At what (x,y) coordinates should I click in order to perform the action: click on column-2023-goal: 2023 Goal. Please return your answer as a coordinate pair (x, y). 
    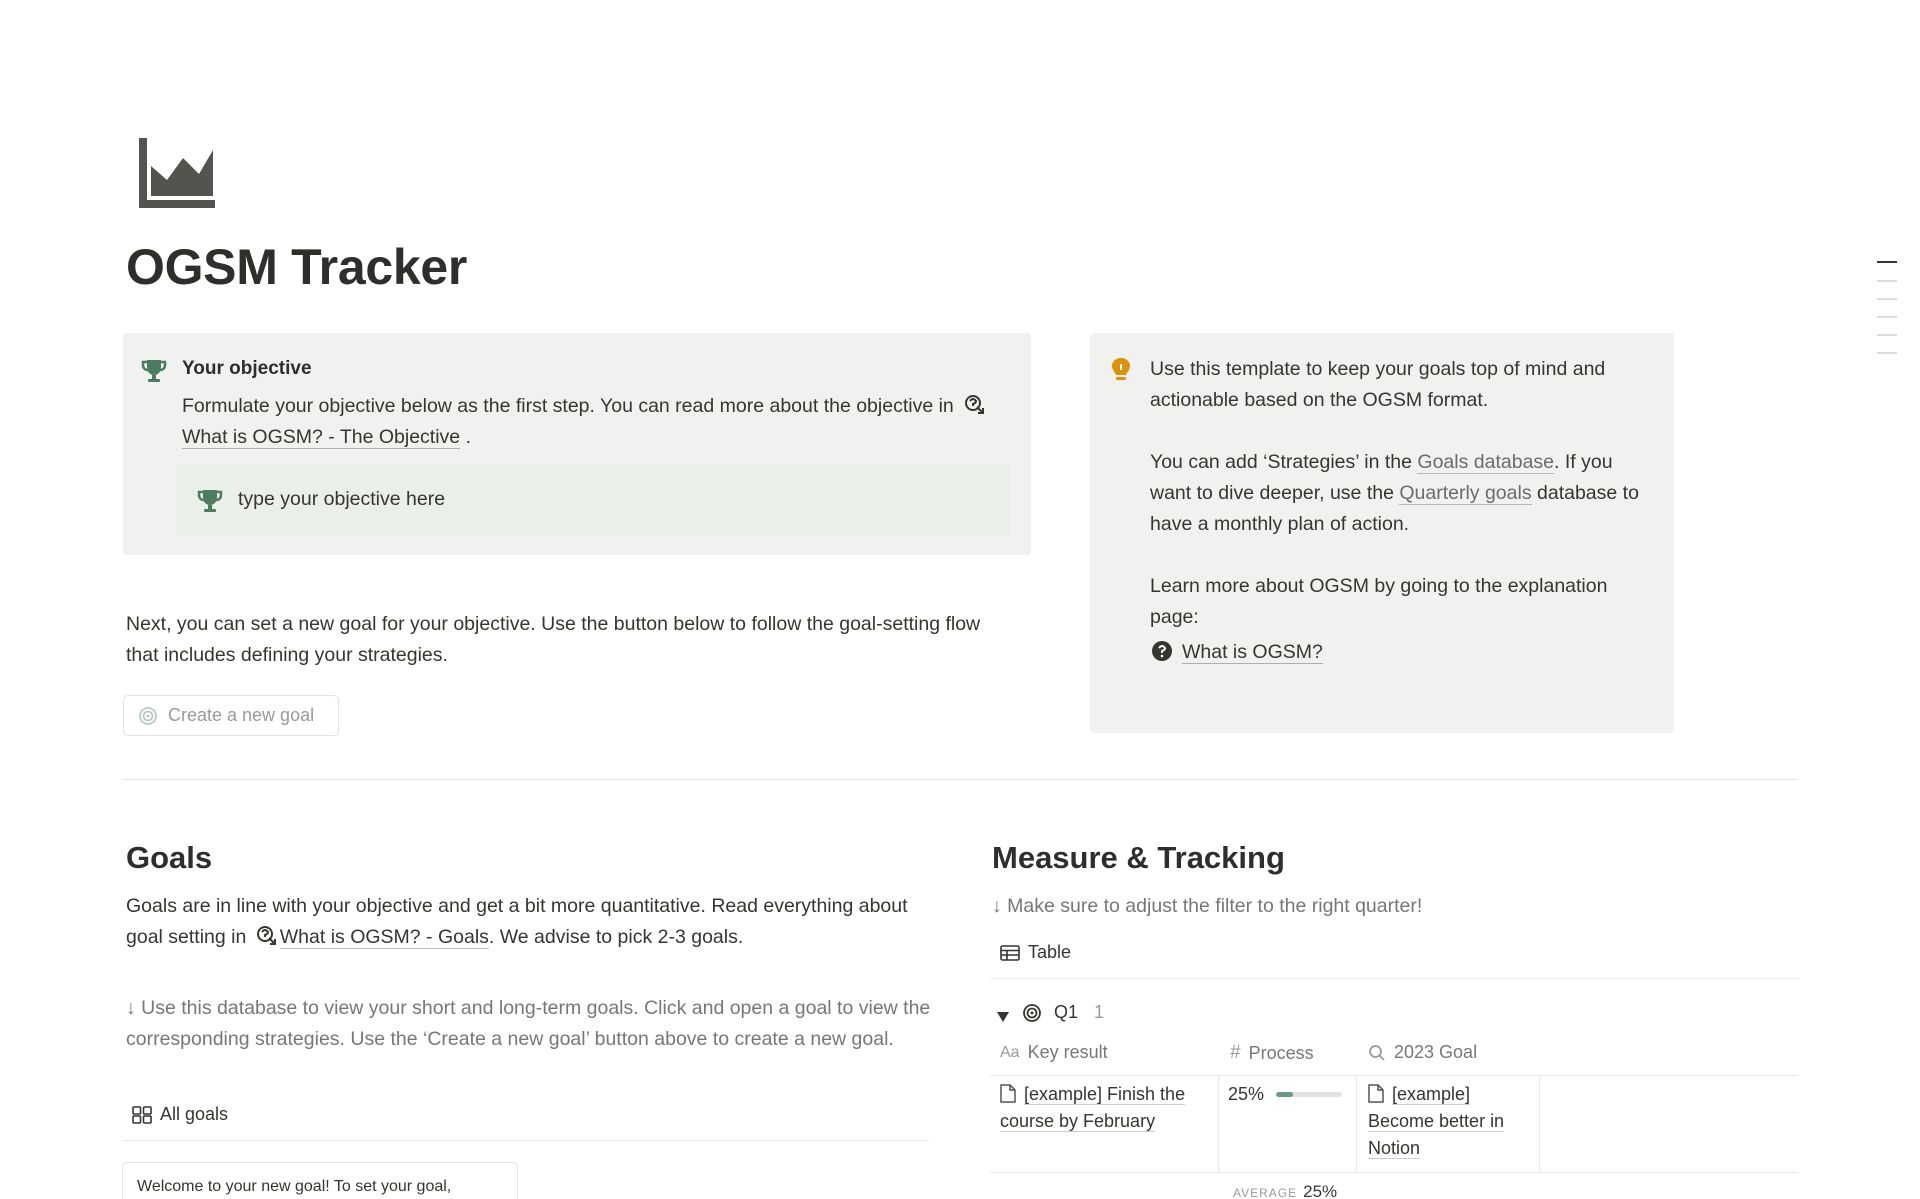
    Looking at the image, I should click on (1422, 1052).